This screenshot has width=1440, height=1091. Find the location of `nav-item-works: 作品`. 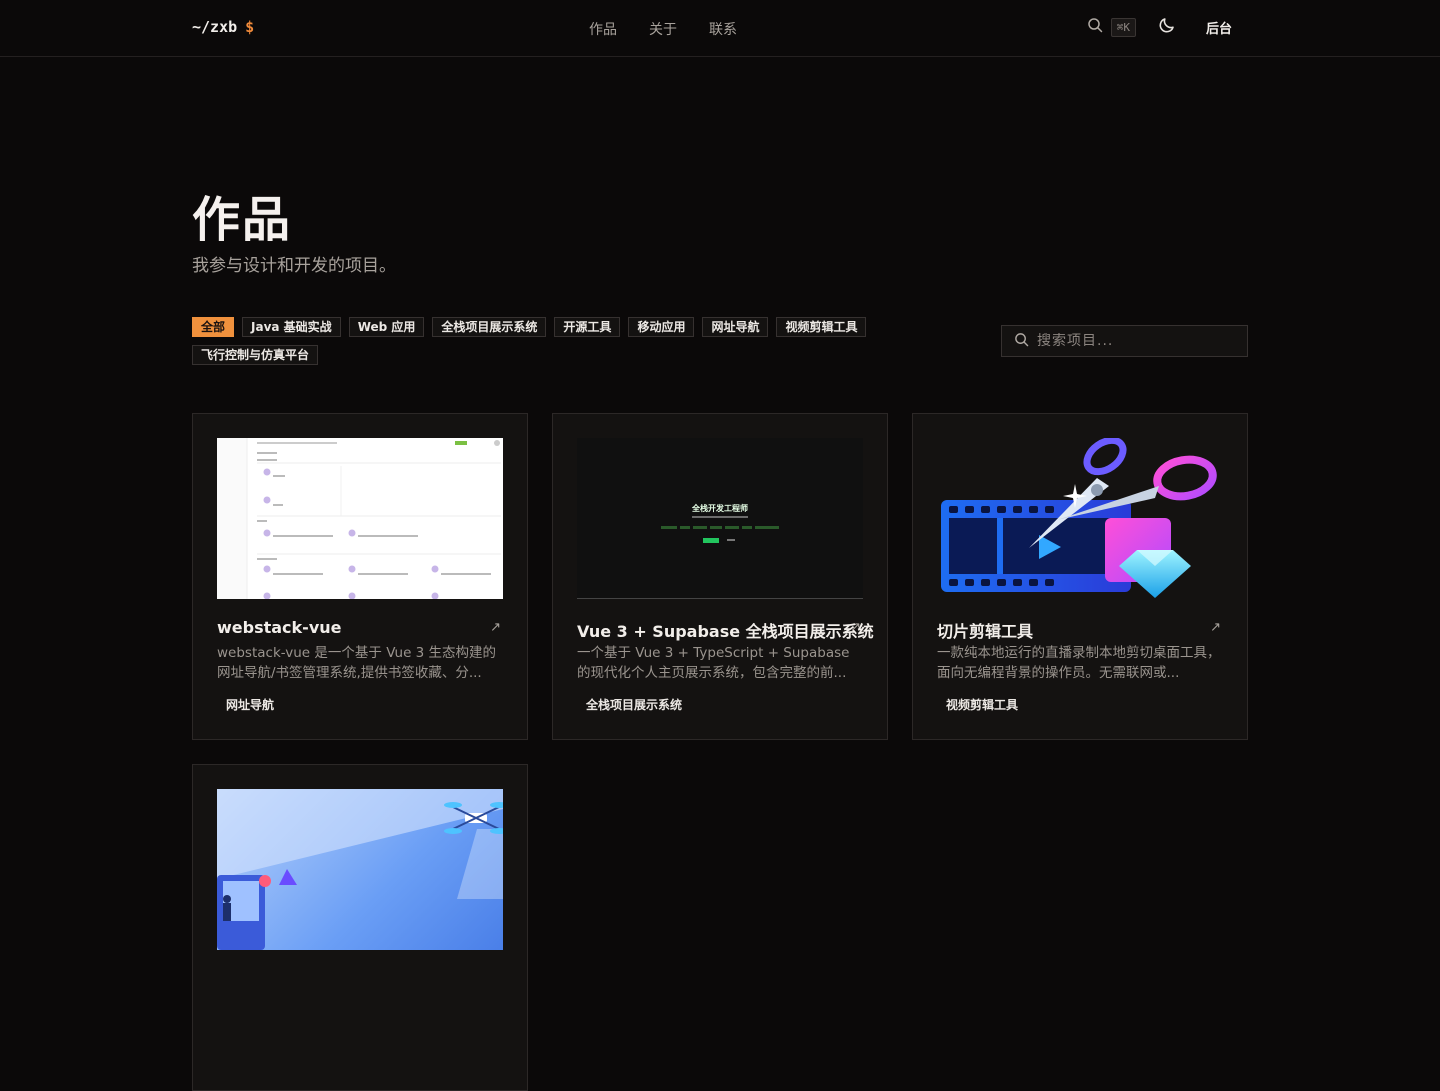

nav-item-works: 作品 is located at coordinates (603, 29).